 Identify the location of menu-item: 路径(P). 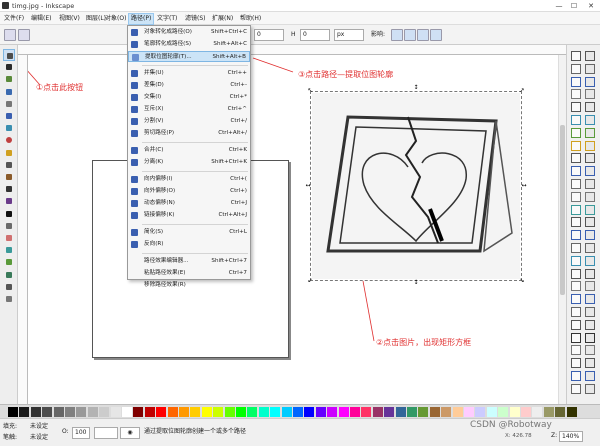
(141, 19).